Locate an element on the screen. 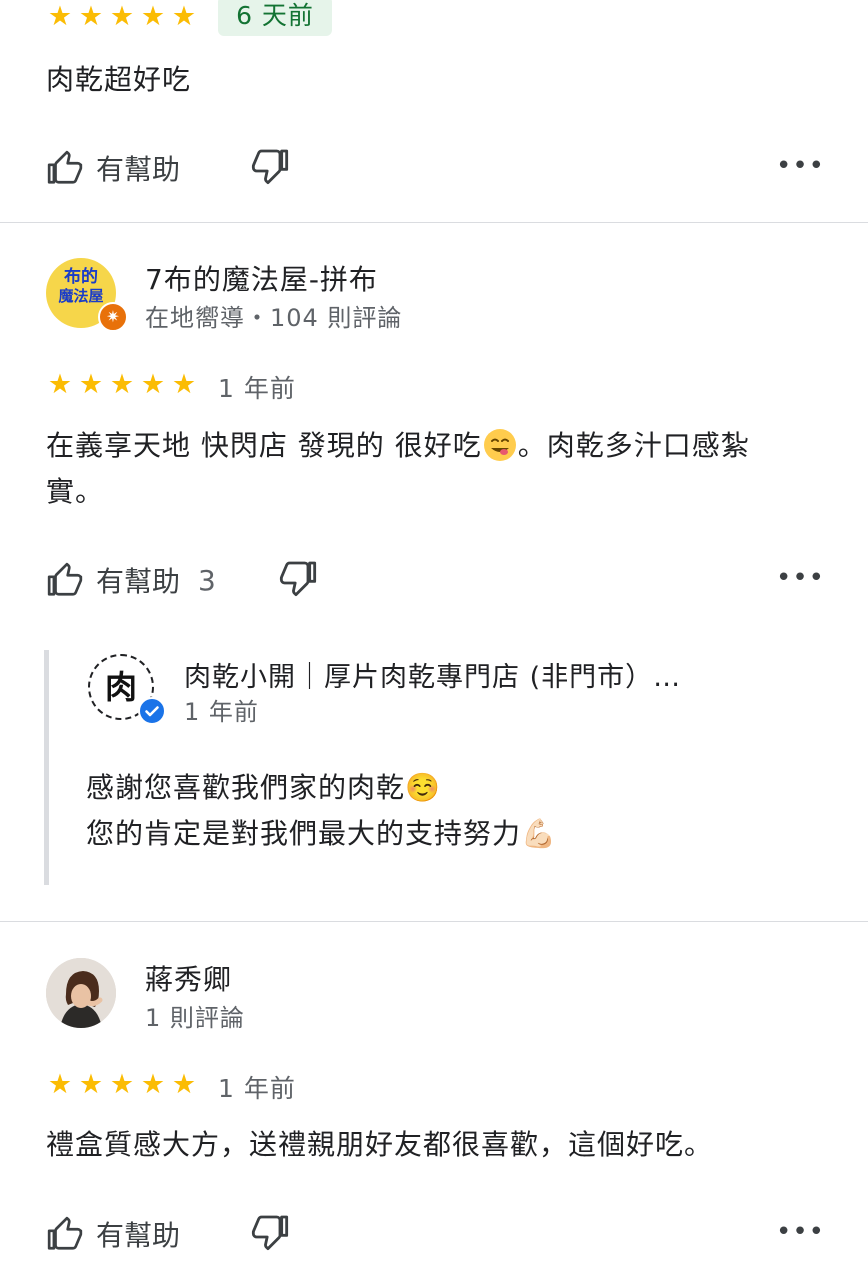 Image resolution: width=868 pixels, height=1280 pixels. review-text-part: 實。 is located at coordinates (75, 491).